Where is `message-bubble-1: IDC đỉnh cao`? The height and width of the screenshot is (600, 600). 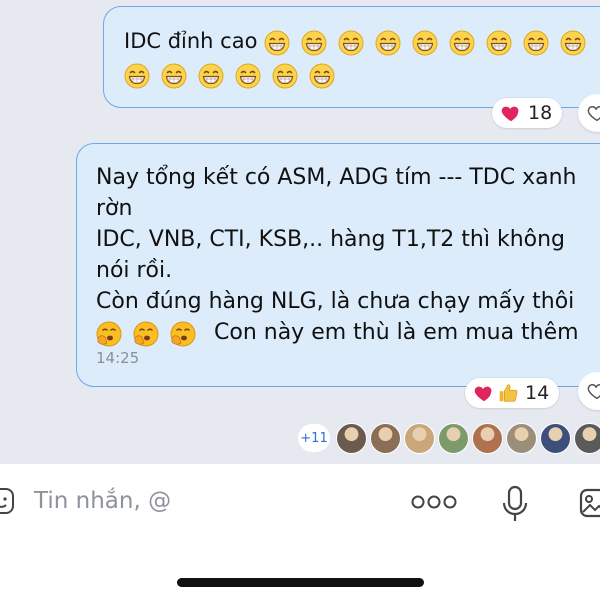 message-bubble-1: IDC đỉnh cao is located at coordinates (351, 57).